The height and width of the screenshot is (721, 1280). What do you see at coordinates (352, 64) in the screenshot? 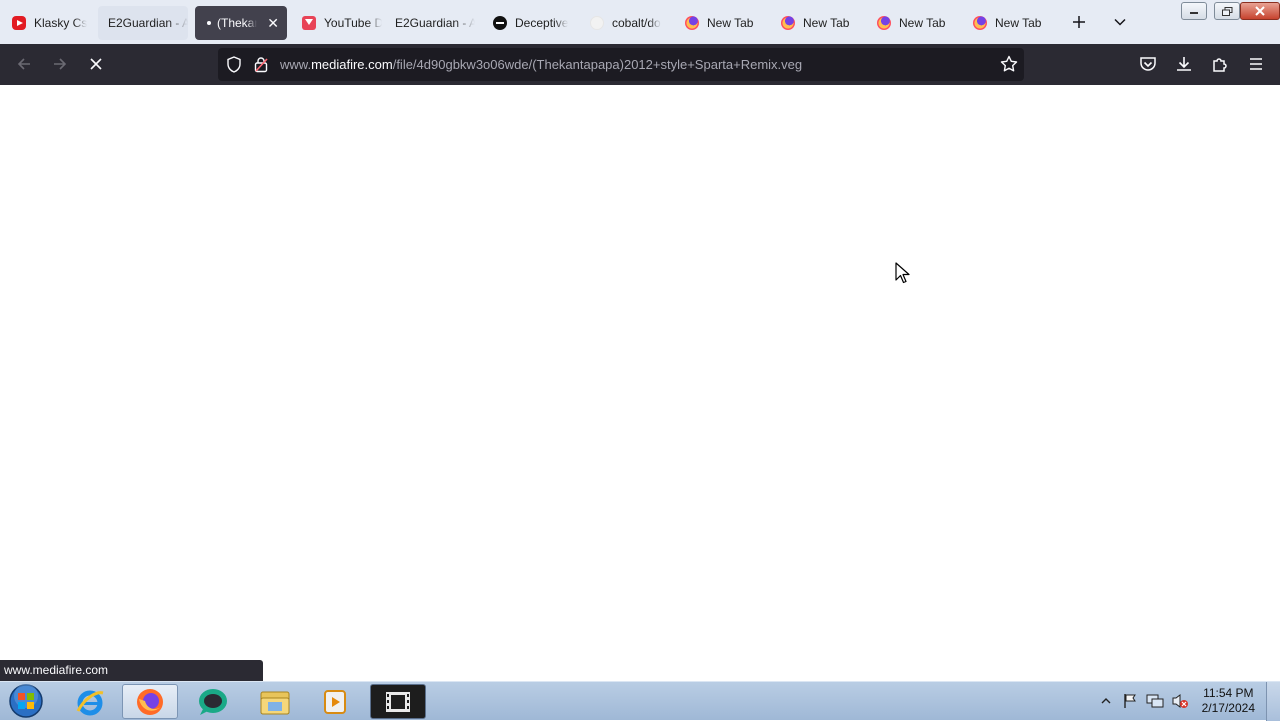
I see `url-domain: mediafire.com` at bounding box center [352, 64].